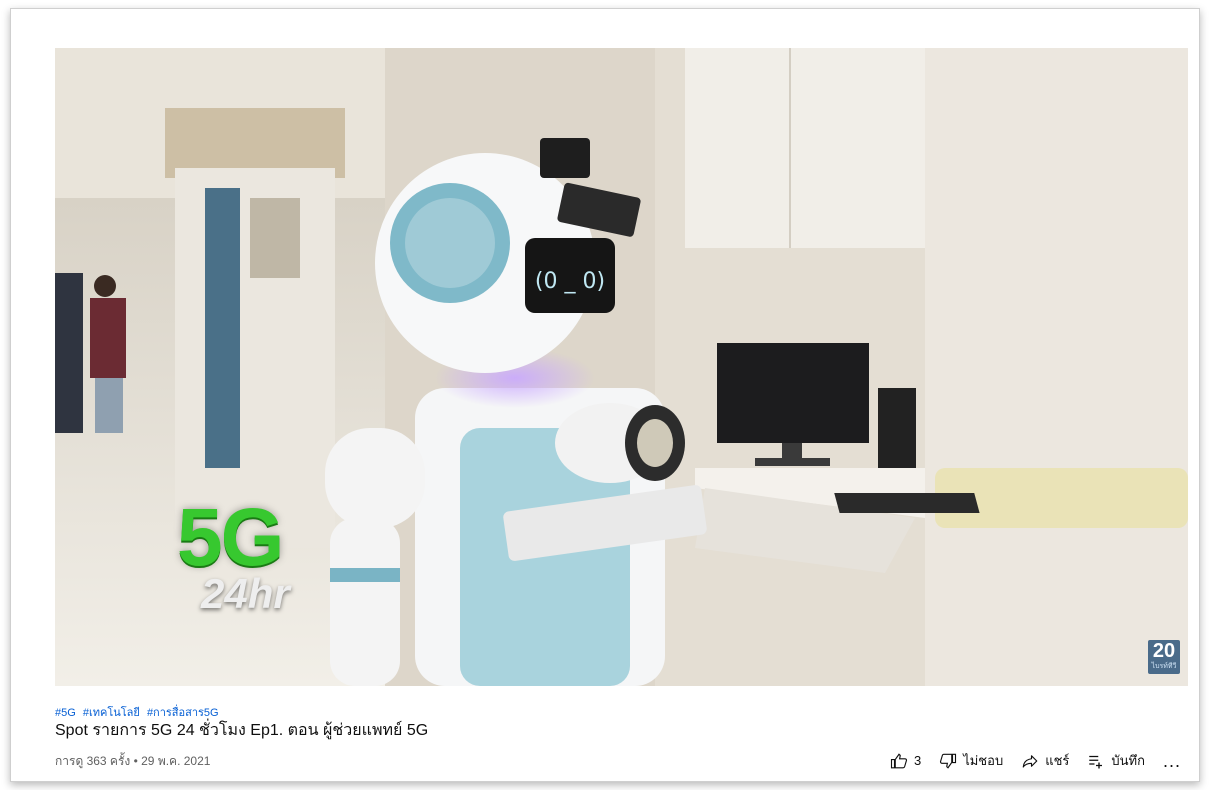 The height and width of the screenshot is (790, 1211). I want to click on save-button: บันทึก, so click(1116, 760).